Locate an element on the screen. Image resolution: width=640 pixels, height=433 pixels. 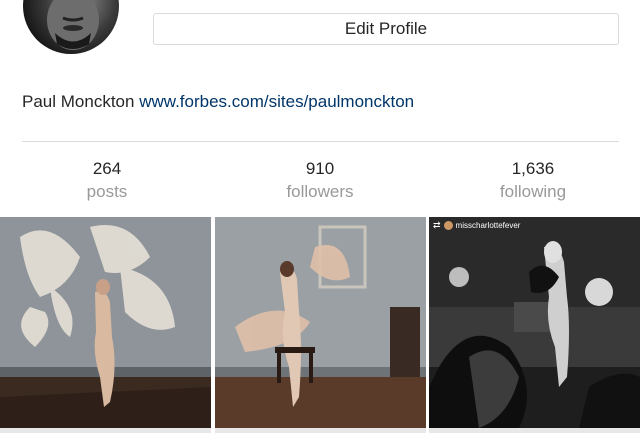
stat-followers: 910 followers is located at coordinates (320, 181).